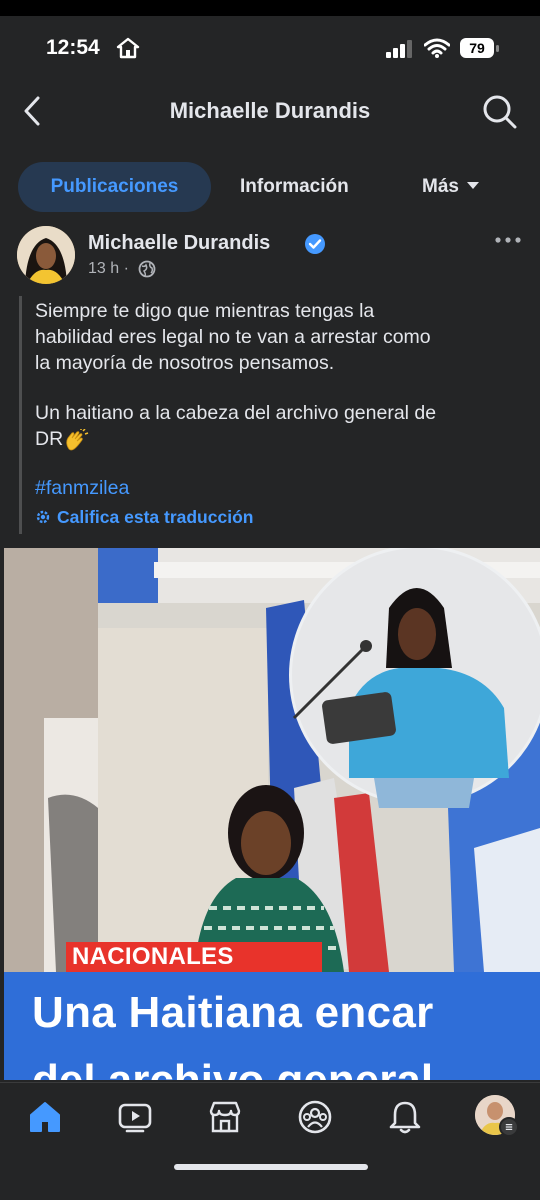 The width and height of the screenshot is (540, 1200). Describe the element at coordinates (185, 363) in the screenshot. I see `post-text-line: la mayoría de nosotros pensamos.` at that location.